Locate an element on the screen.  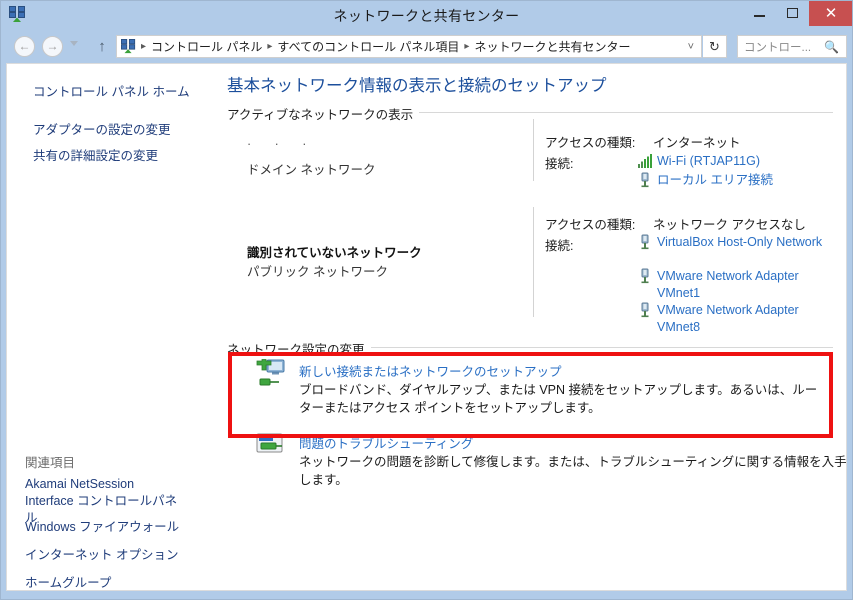
maximize-icon is located at coordinates (792, 13).